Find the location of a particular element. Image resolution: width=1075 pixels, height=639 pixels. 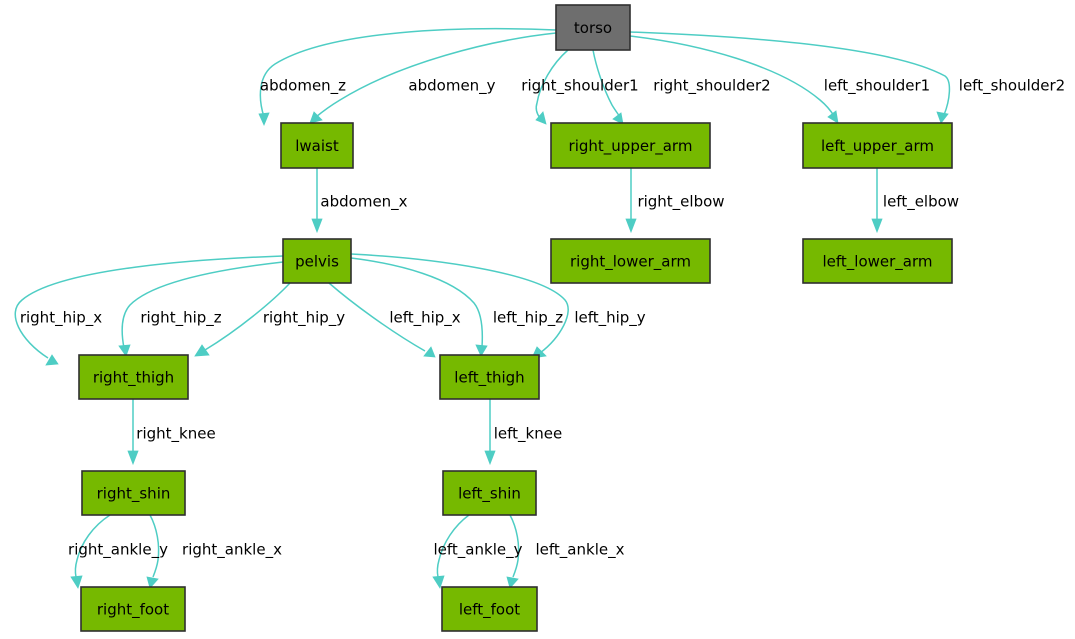

node-label: right_upper_arm is located at coordinates (631, 146).